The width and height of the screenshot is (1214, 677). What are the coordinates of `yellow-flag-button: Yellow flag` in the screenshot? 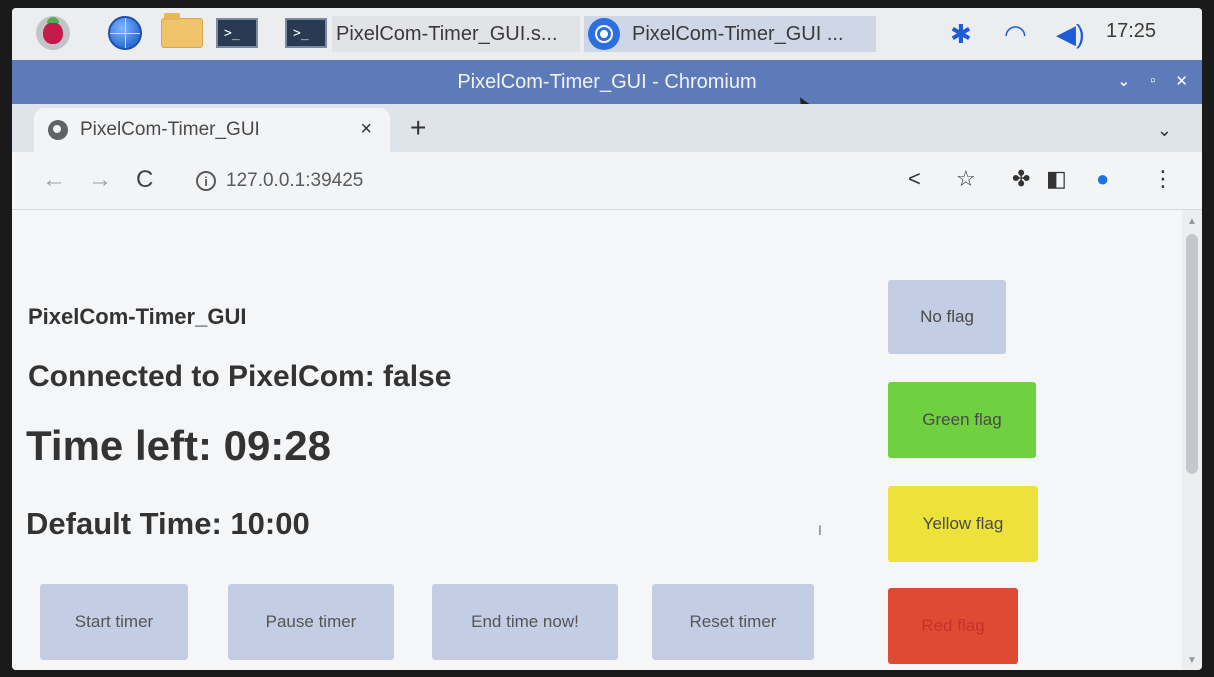 It's located at (963, 524).